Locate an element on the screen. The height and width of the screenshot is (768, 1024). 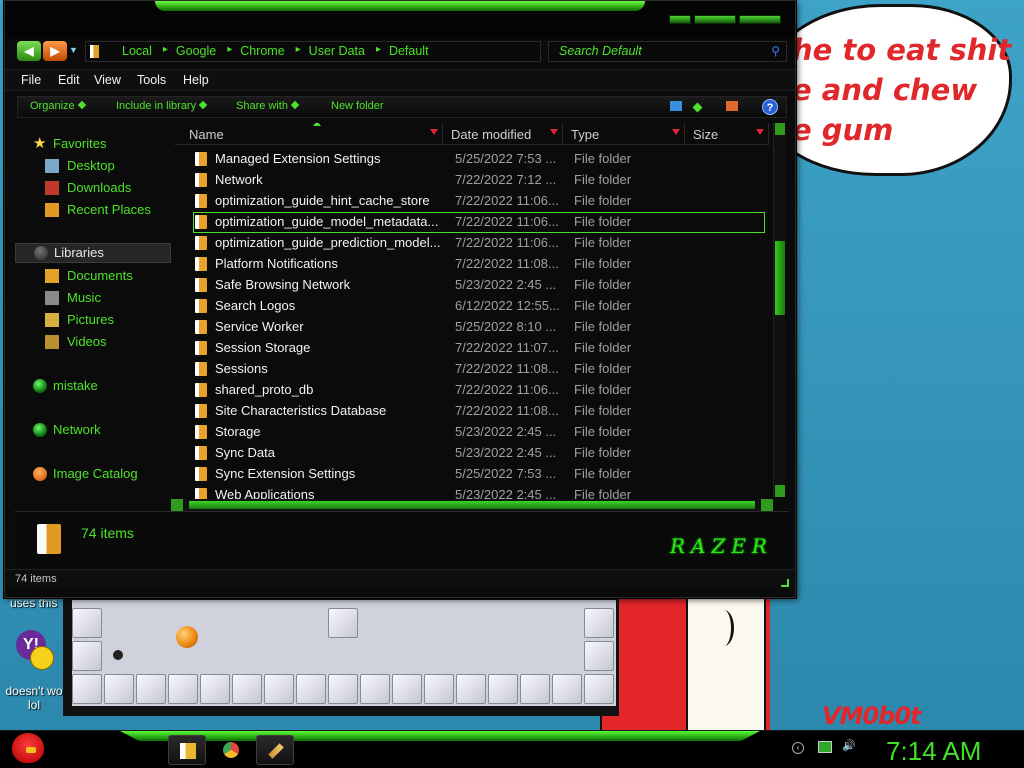
organize-button: Organize is located at coordinates (58, 106).